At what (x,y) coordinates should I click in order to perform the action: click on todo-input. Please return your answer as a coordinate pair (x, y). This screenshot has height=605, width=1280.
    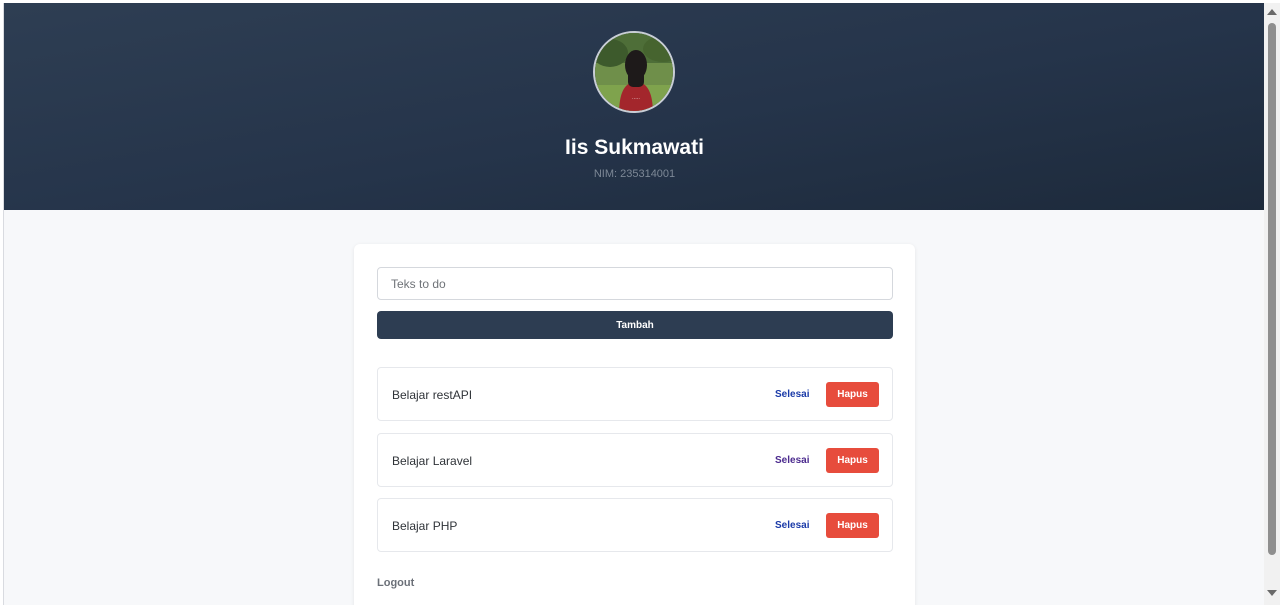
    Looking at the image, I should click on (635, 283).